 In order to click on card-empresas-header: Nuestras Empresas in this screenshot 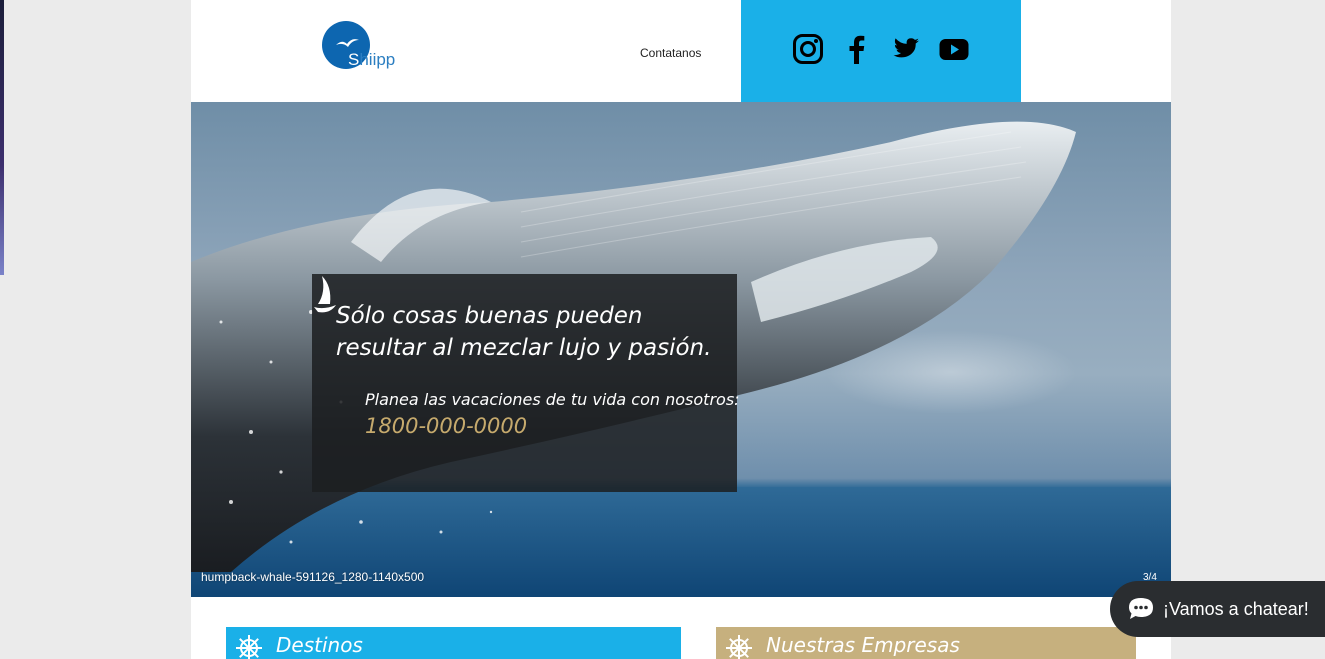, I will do `click(926, 643)`.